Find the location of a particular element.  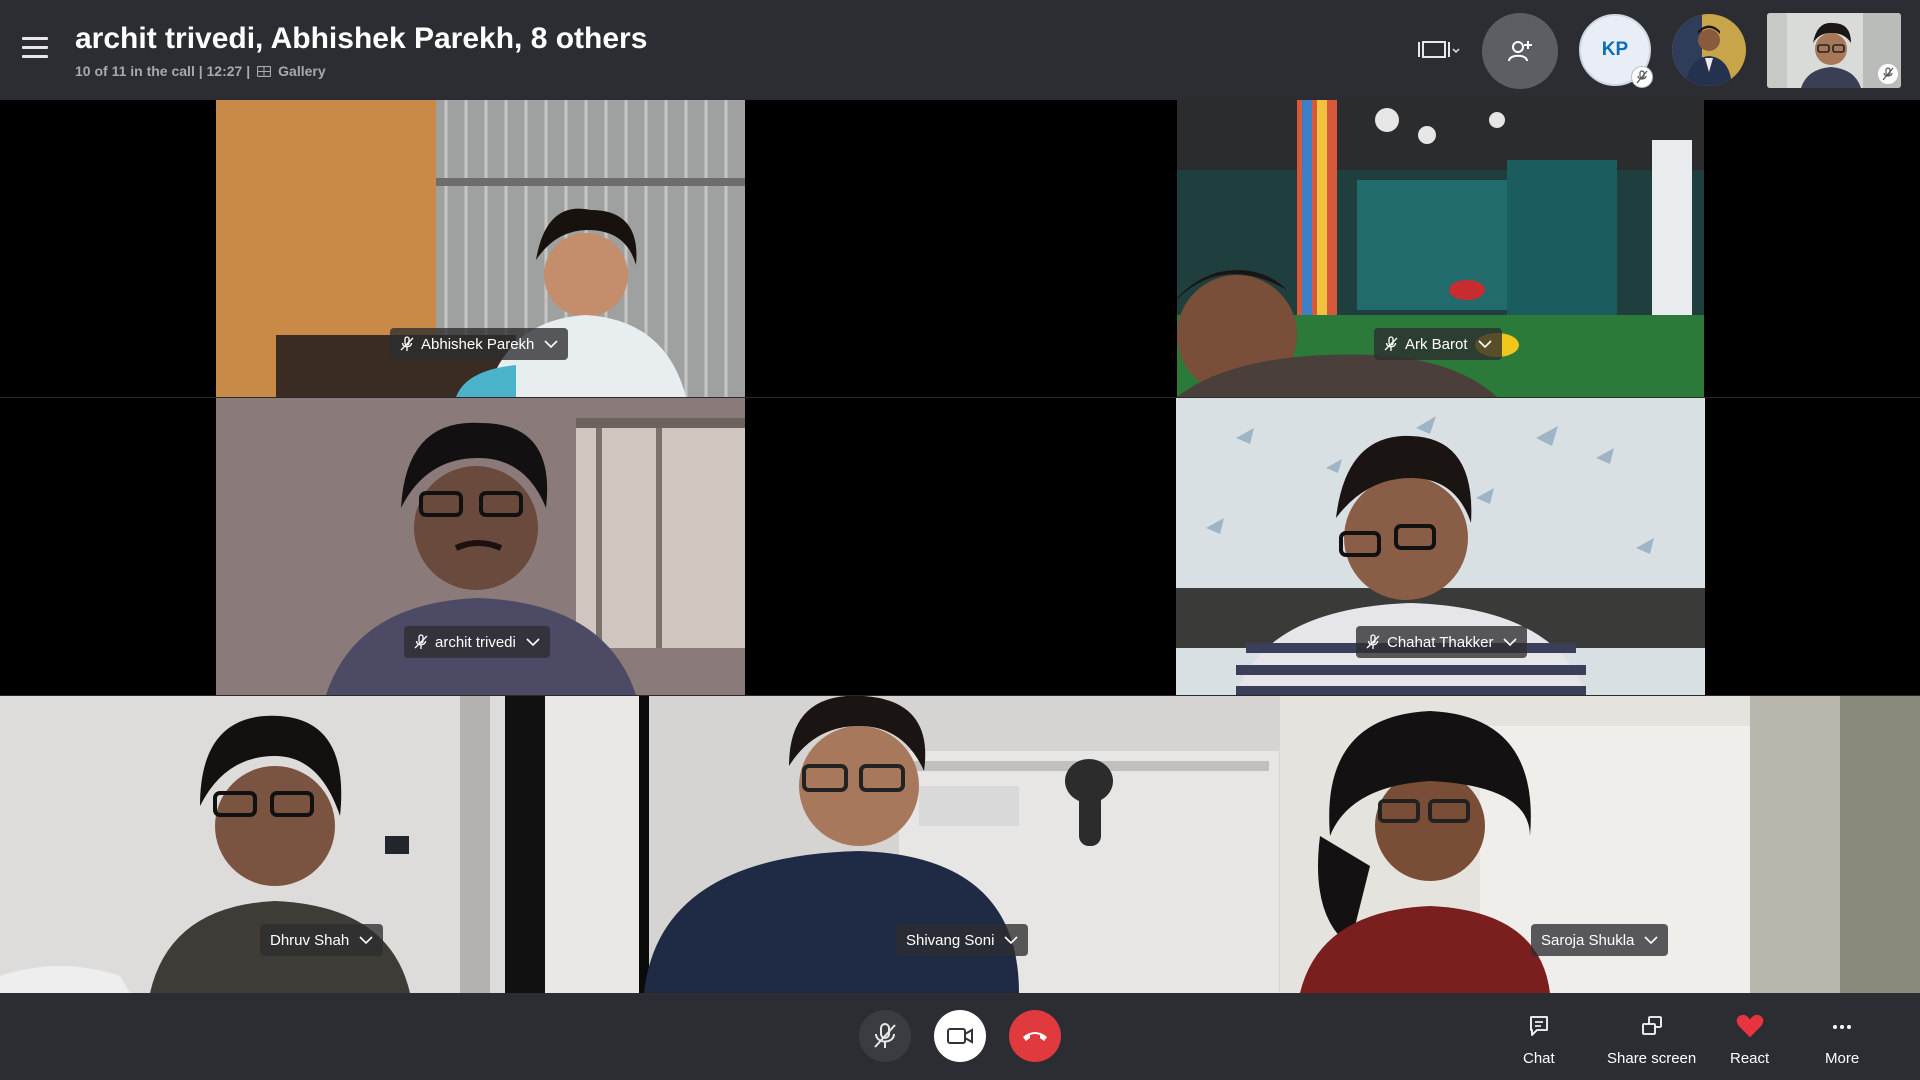

share-screen-label: Share screen is located at coordinates (1652, 1058).